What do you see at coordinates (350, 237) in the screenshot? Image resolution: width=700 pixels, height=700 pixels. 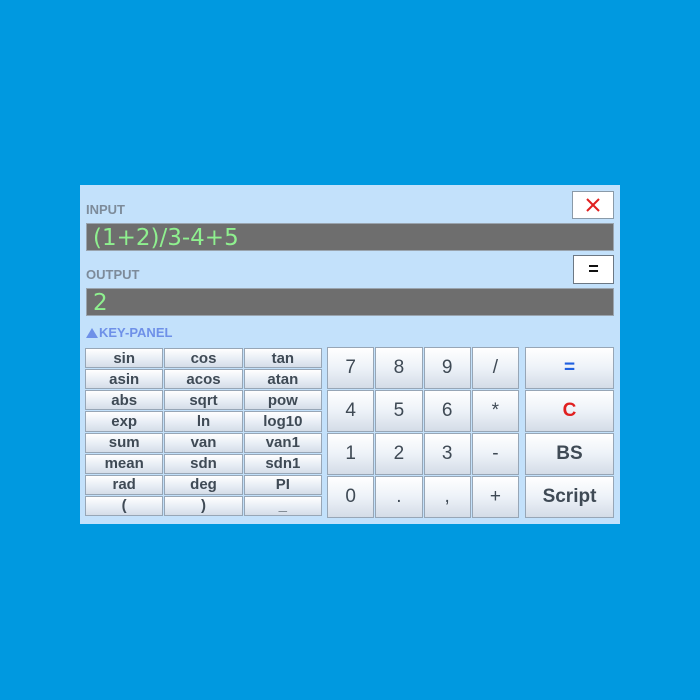 I see `input-field: (1+2)/3-4+5` at bounding box center [350, 237].